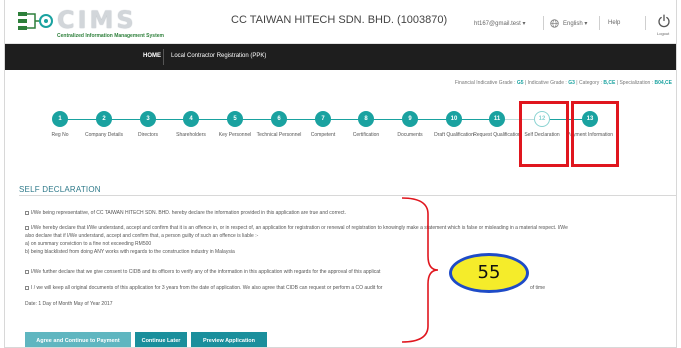 The image size is (681, 348). What do you see at coordinates (663, 33) in the screenshot?
I see `logout-label: Logout` at bounding box center [663, 33].